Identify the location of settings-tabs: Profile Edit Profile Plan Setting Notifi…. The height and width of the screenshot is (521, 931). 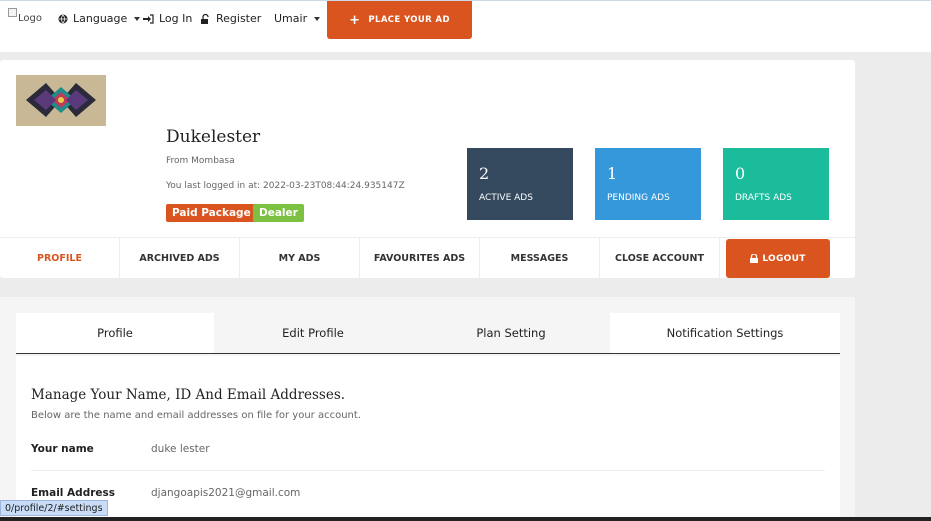
(428, 333).